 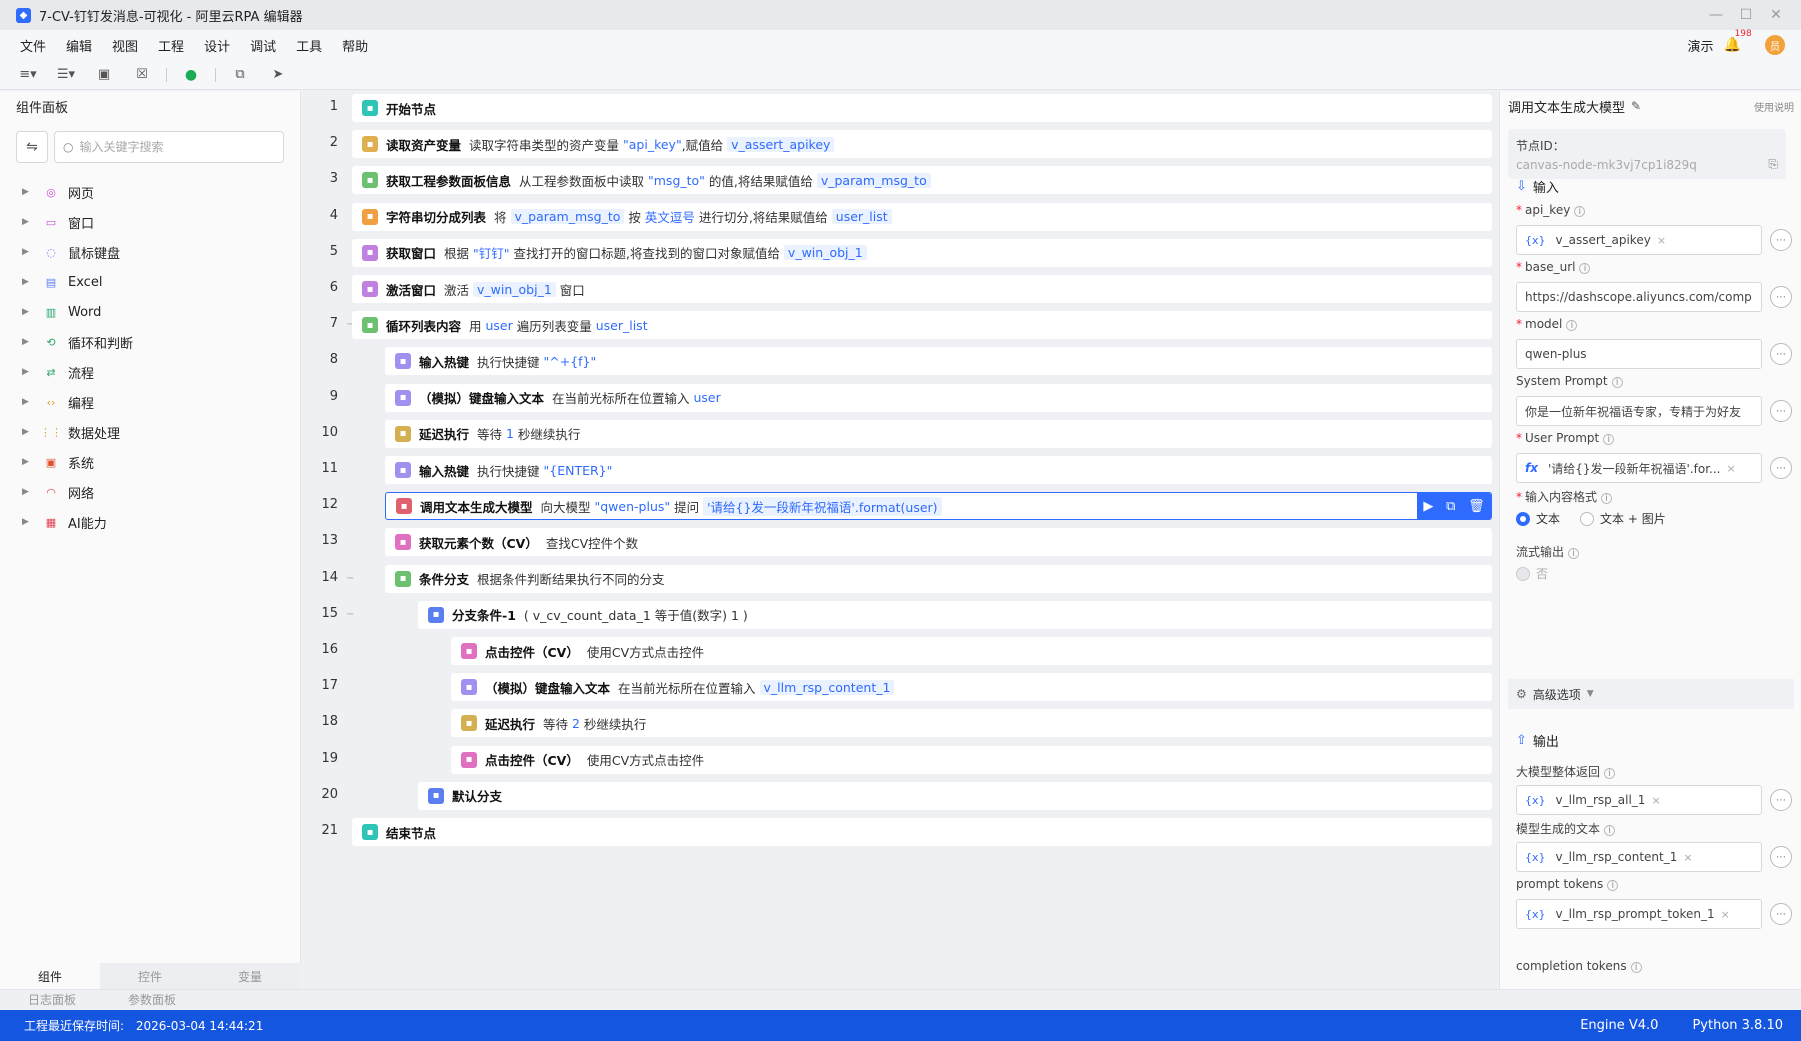 I want to click on save-icon: ▣, so click(x=104, y=75).